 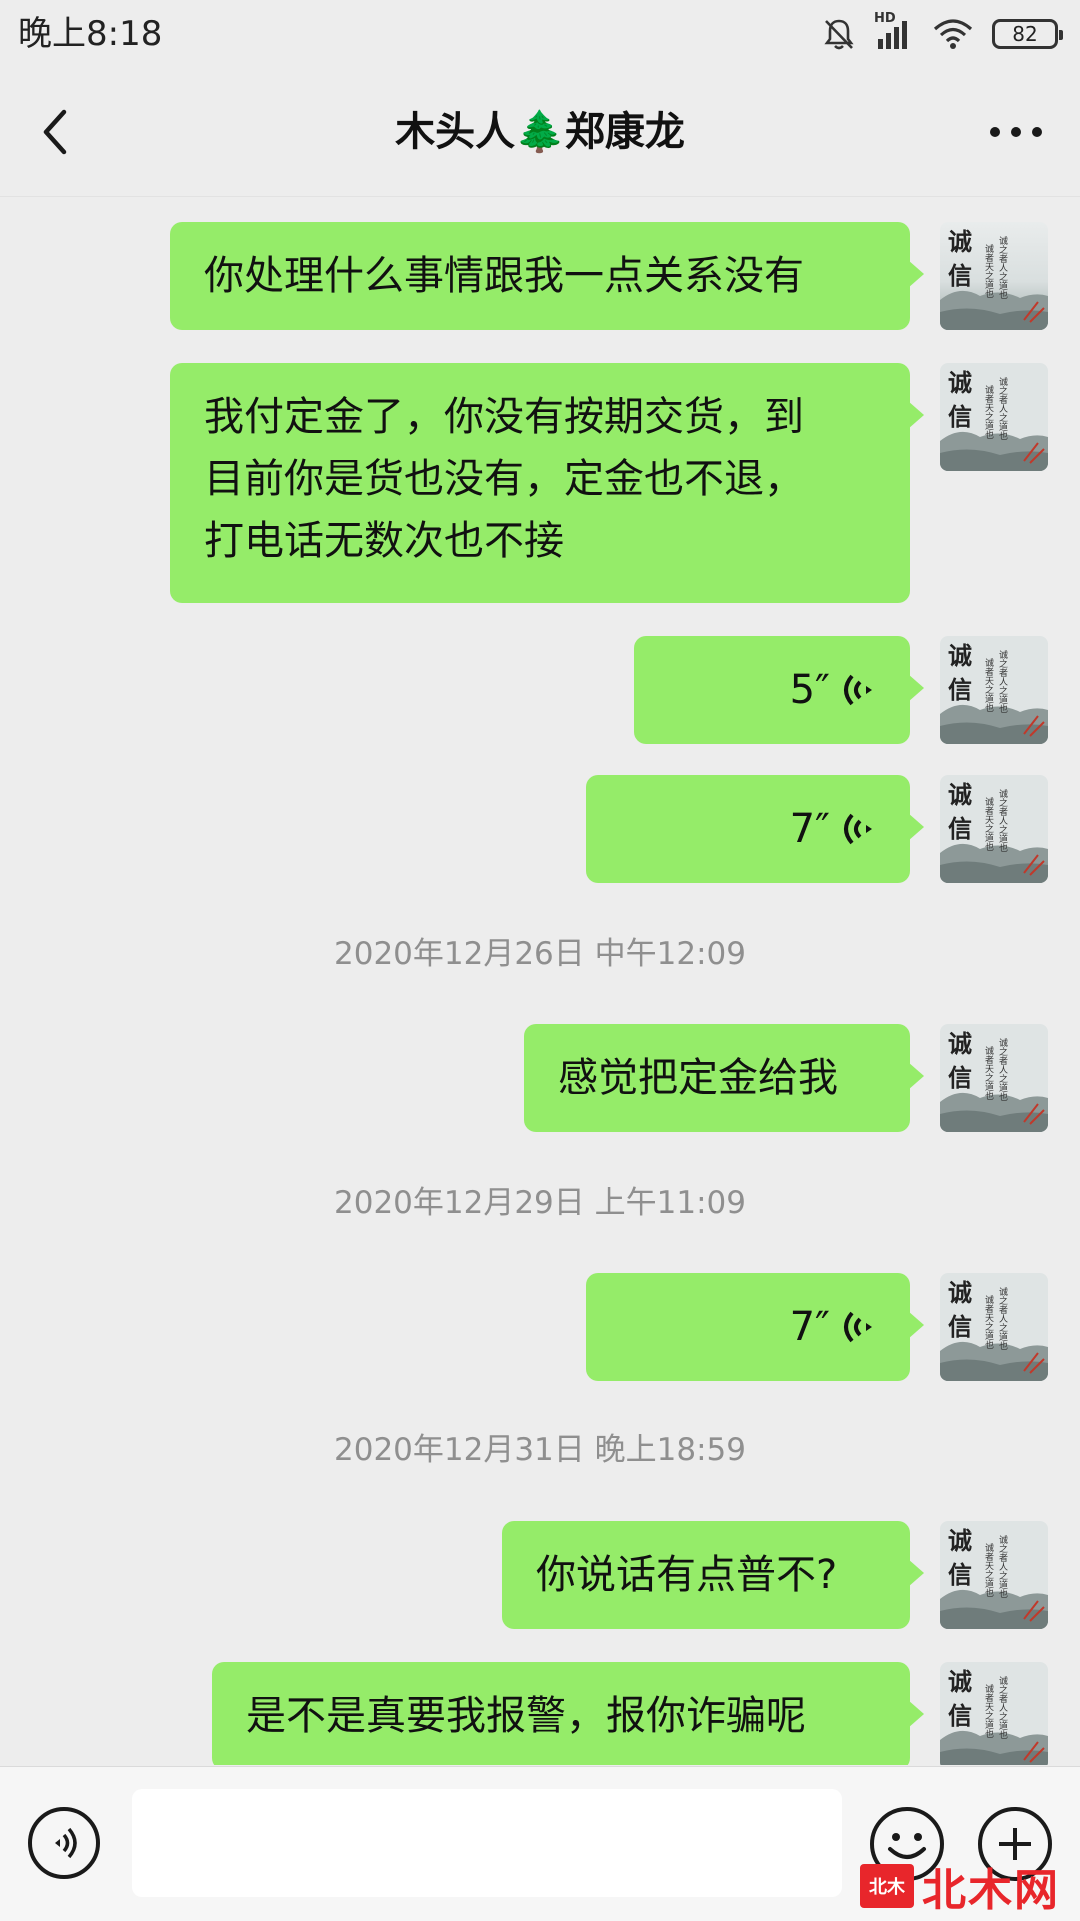 What do you see at coordinates (687, 1575) in the screenshot?
I see `message-text: 你说话有点普不?` at bounding box center [687, 1575].